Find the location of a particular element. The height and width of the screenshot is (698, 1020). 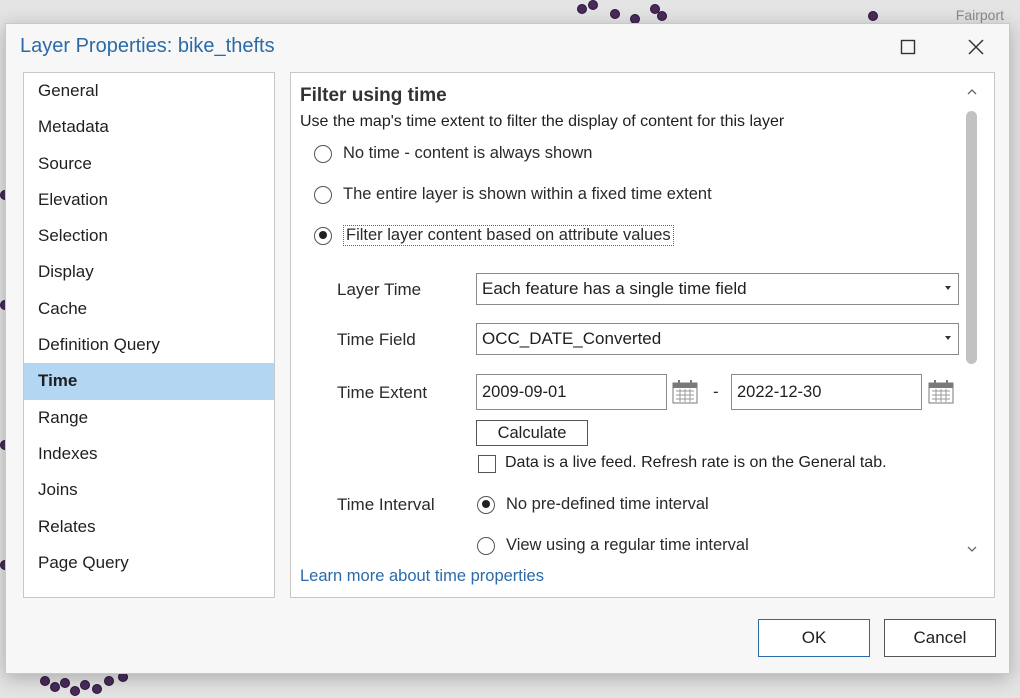

nav-item-elevation: Elevation is located at coordinates (149, 200).